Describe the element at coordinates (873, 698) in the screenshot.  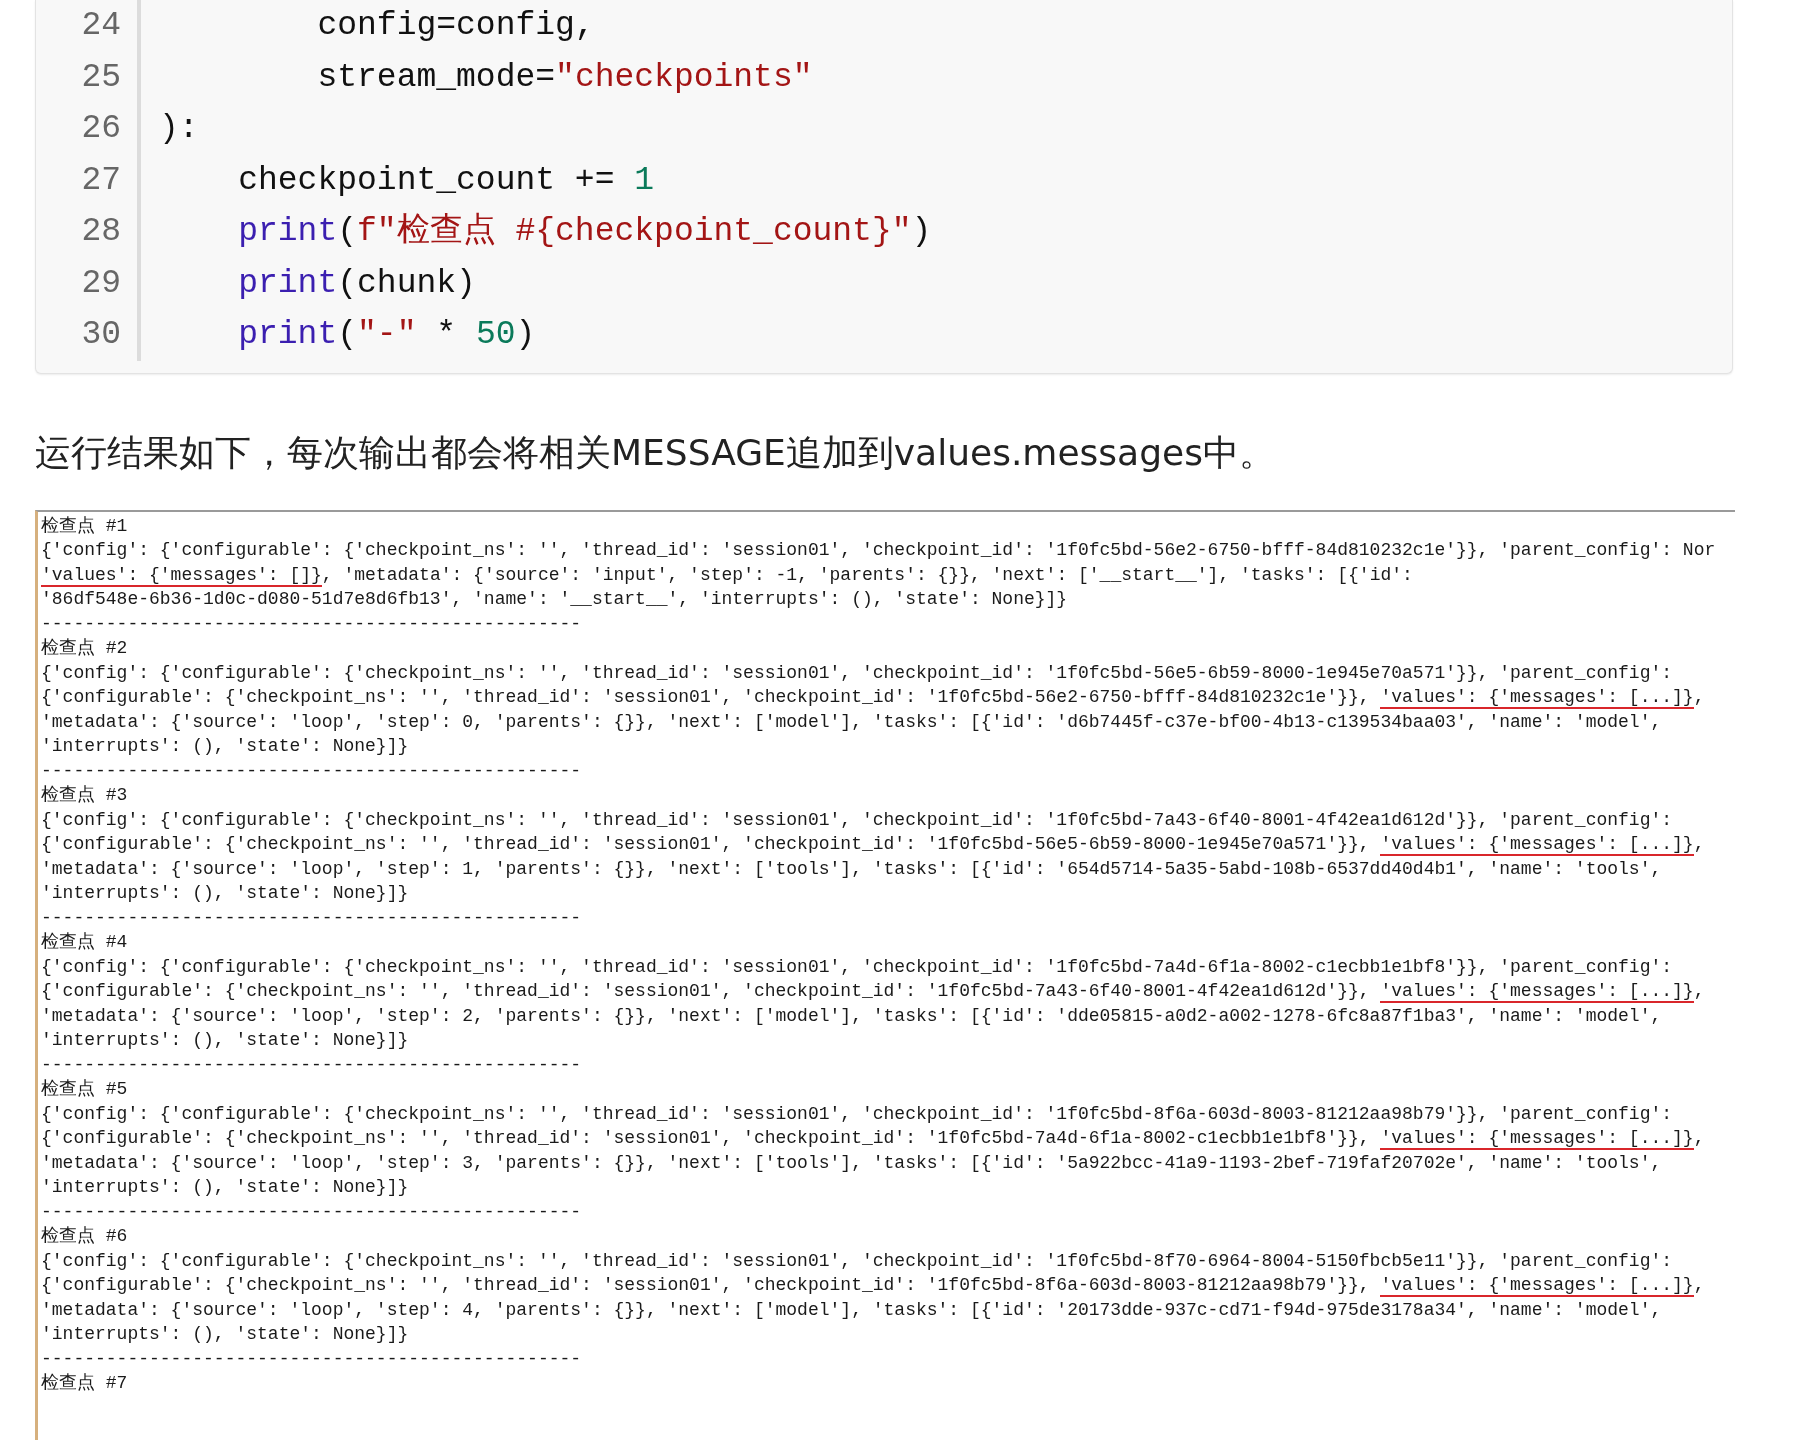
I see `console-line: {'configurable': {'checkpoint_ns': '', 'thread_id': 'session01', 'checkpoint_id': '1f0fc5bd-56e2-6750-bfff-84d810232c1e'}}, 'values': {'messages': [...]},` at that location.